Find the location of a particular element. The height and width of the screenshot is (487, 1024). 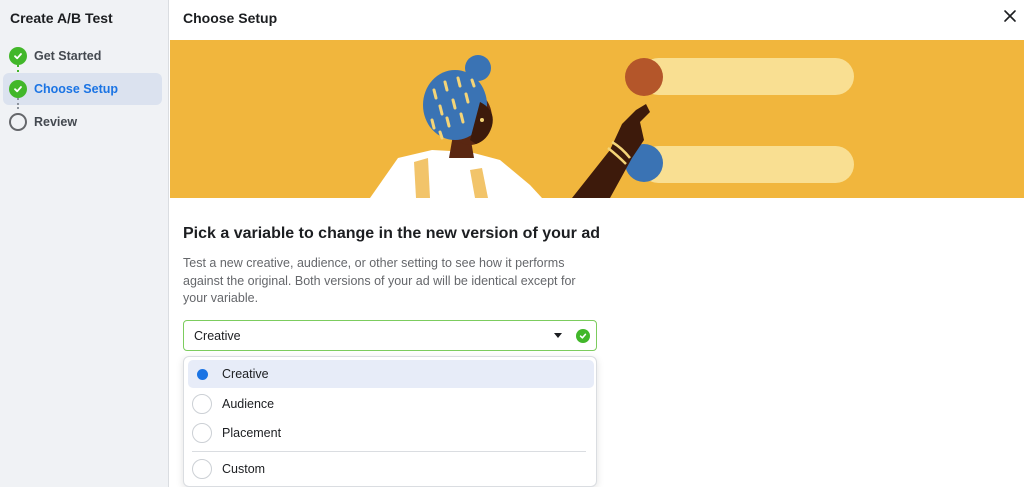

variable-select: Creative is located at coordinates (390, 335).